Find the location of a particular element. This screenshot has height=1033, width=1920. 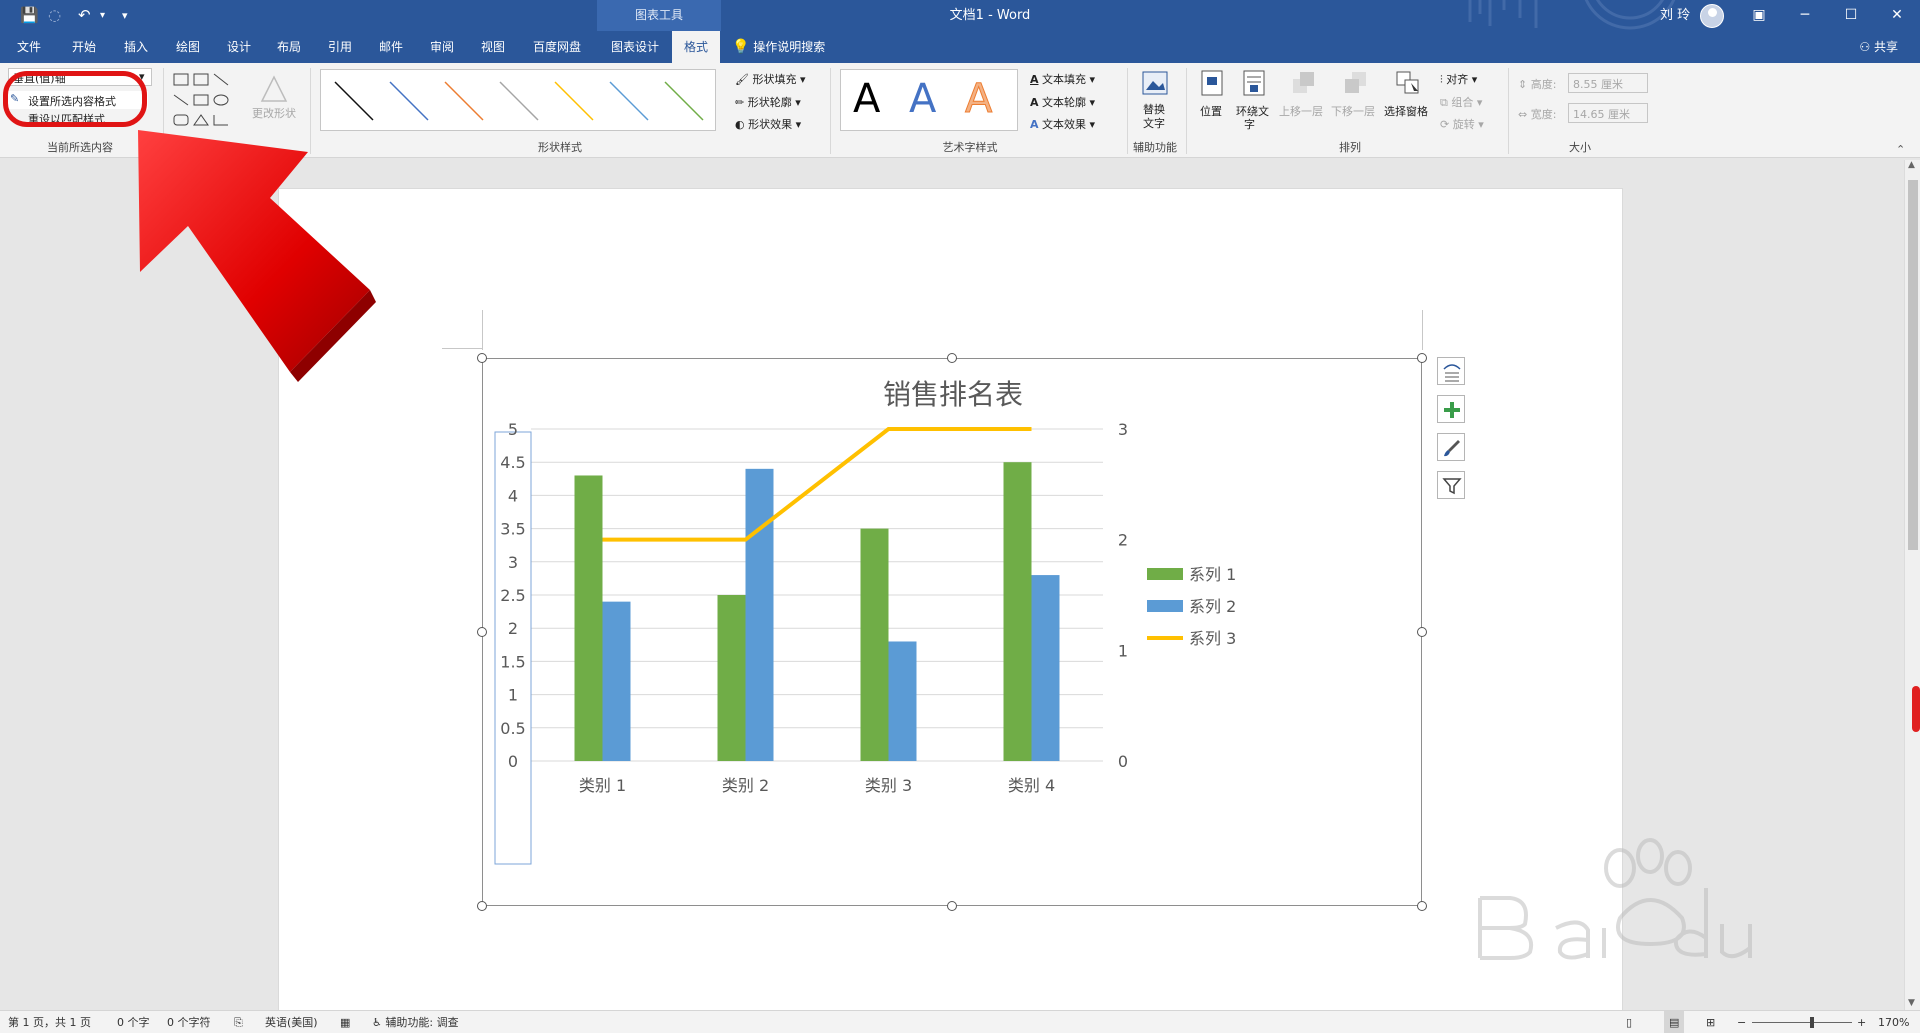

restore-button: ☐ is located at coordinates (1851, 15).